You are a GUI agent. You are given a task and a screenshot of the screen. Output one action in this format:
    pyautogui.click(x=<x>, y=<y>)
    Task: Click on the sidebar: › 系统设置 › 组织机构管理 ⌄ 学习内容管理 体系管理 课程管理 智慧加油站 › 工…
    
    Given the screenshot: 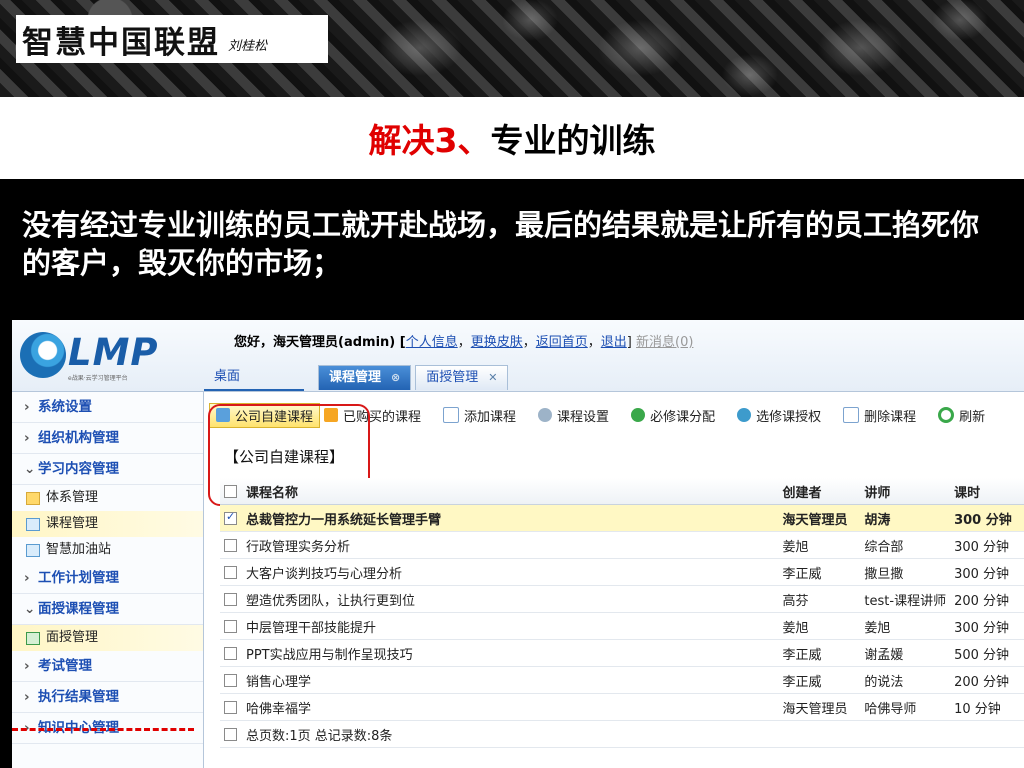 What is the action you would take?
    pyautogui.click(x=108, y=580)
    